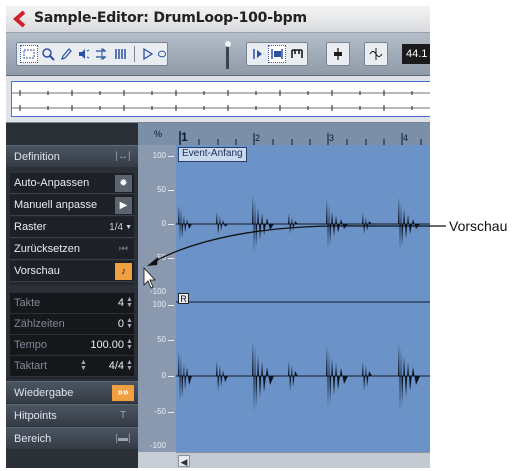 This screenshot has width=528, height=471. What do you see at coordinates (116, 227) in the screenshot?
I see `raster-value: 1/4` at bounding box center [116, 227].